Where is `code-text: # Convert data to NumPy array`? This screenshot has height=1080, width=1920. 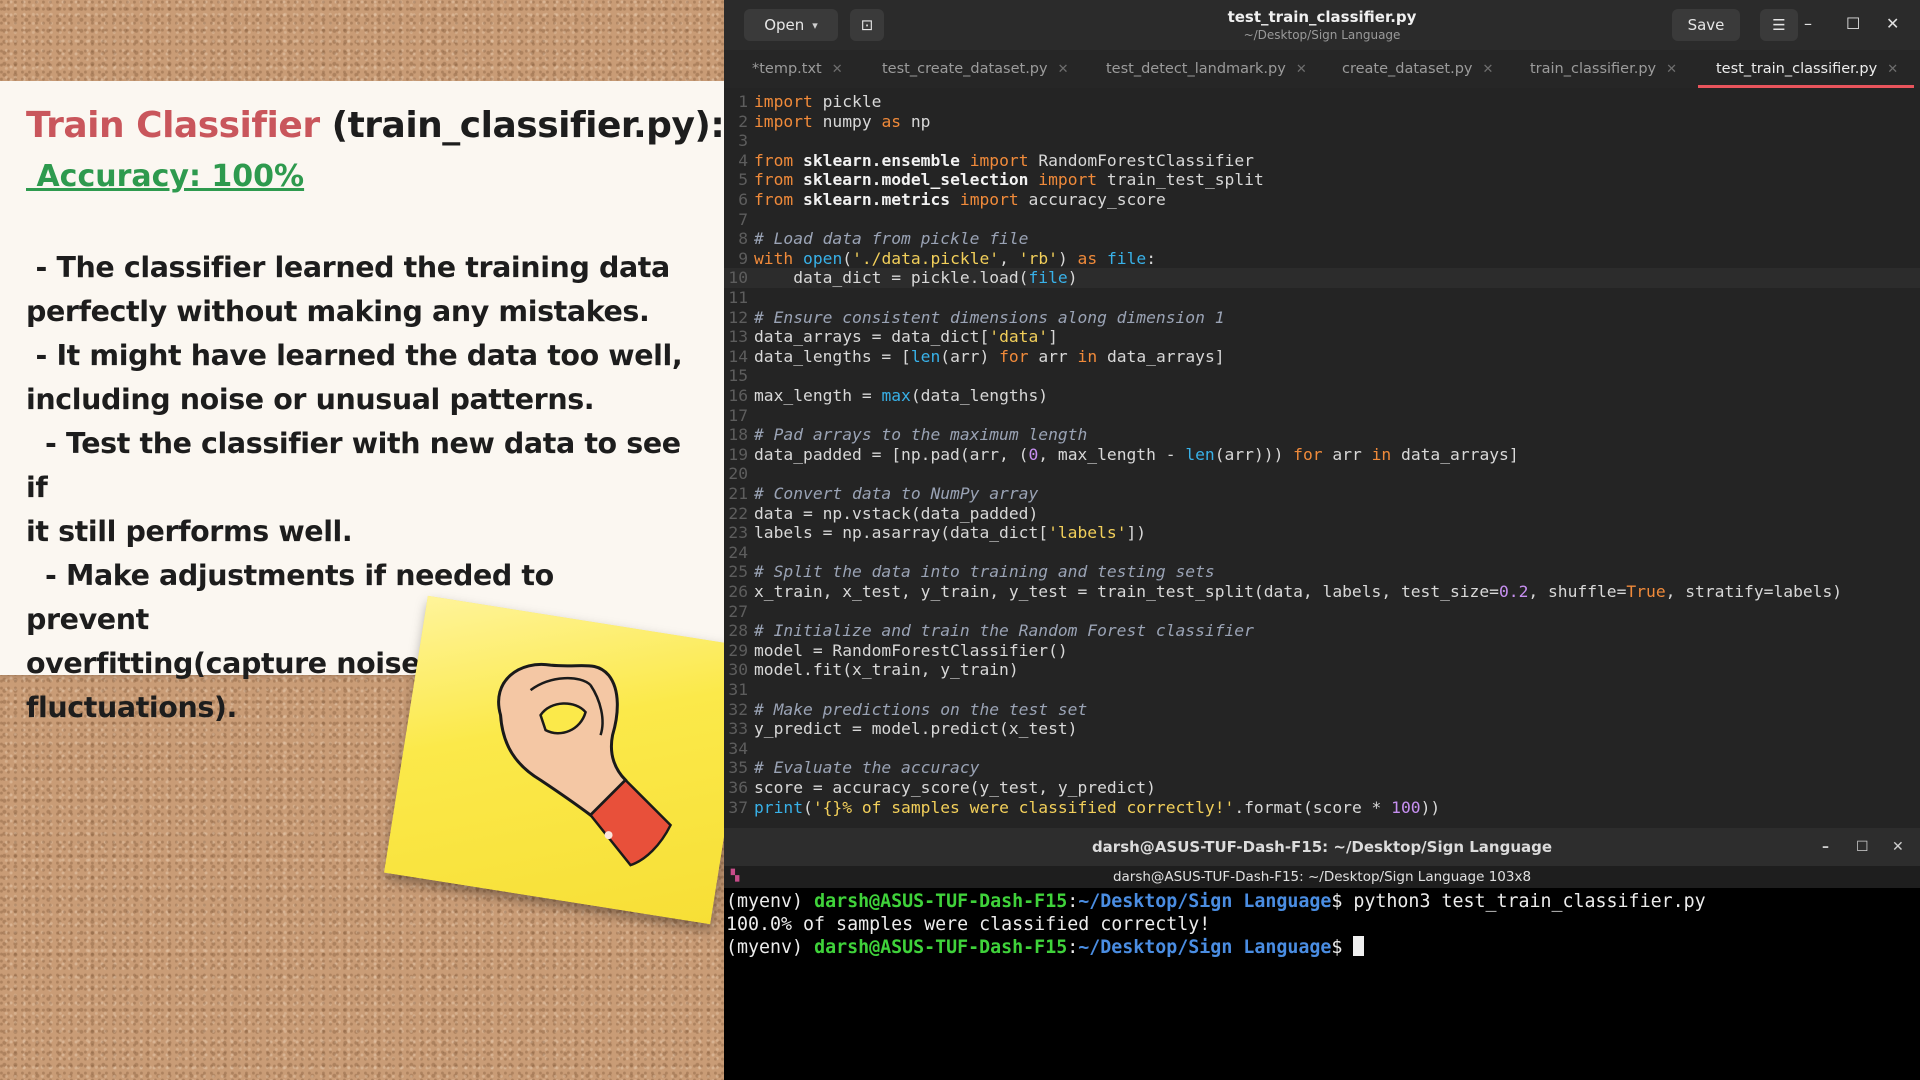
code-text: # Convert data to NumPy array is located at coordinates (896, 493).